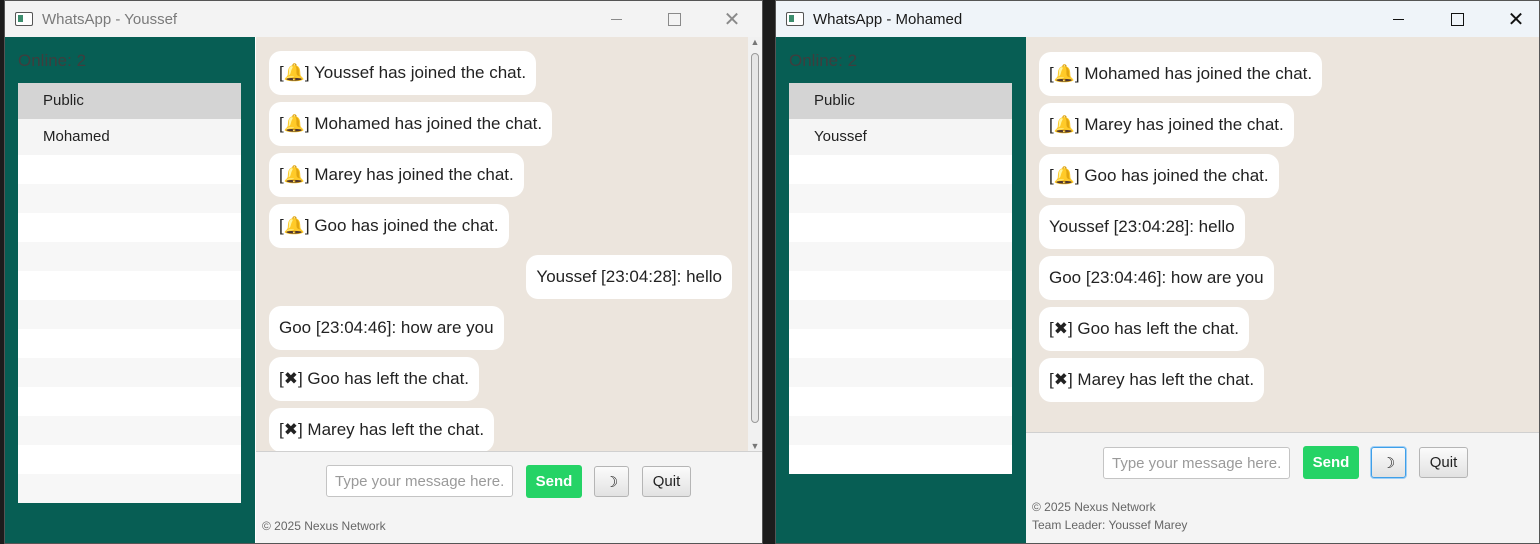 The height and width of the screenshot is (544, 1540). What do you see at coordinates (1157, 19) in the screenshot?
I see `title-bar: WhatsApp - Mohamed ✕` at bounding box center [1157, 19].